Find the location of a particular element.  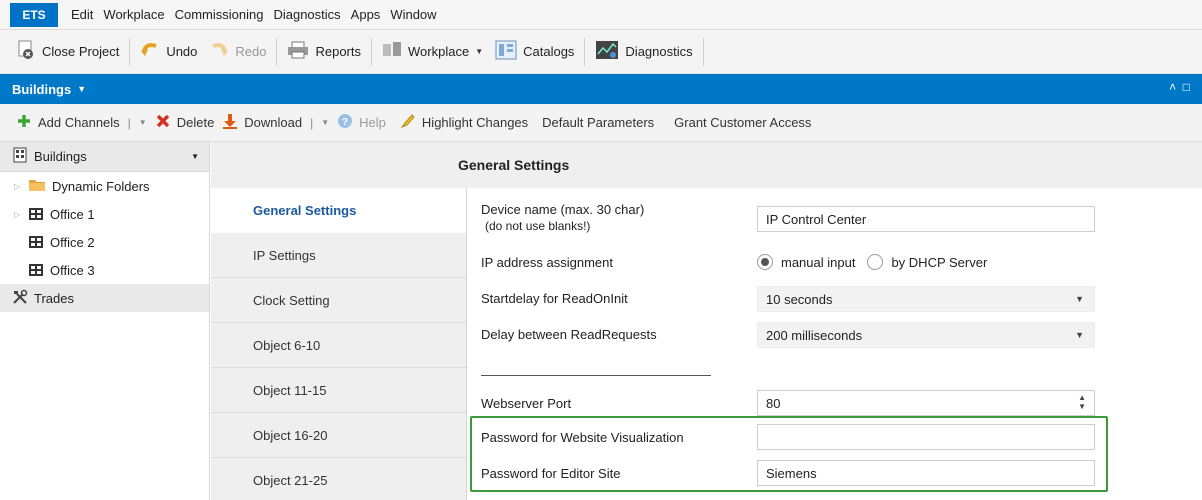

highlight-changes-button: Highlight Changes is located at coordinates (464, 122).